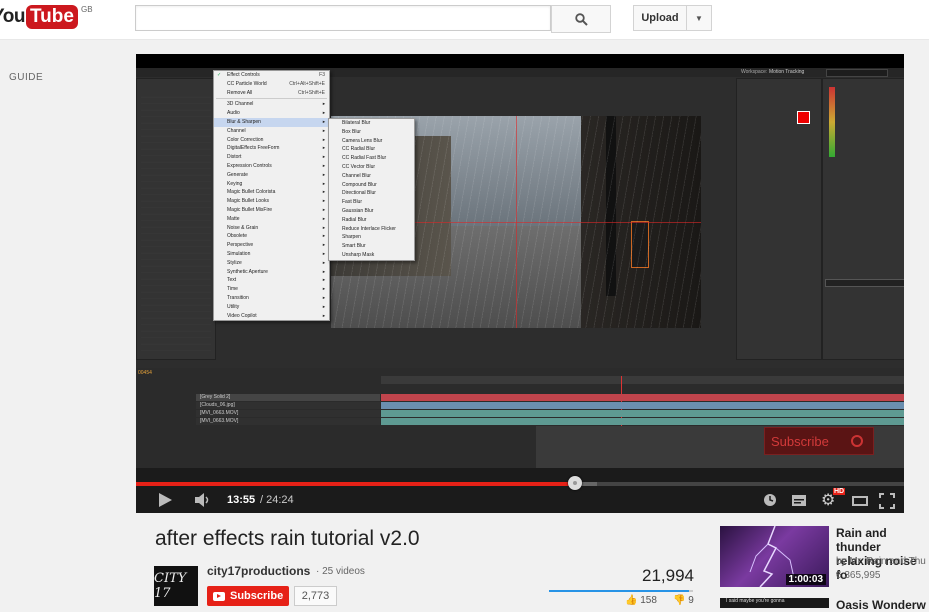 Image resolution: width=929 pixels, height=612 pixels. I want to click on effects-menu-item: 3D Channel ►, so click(271, 104).